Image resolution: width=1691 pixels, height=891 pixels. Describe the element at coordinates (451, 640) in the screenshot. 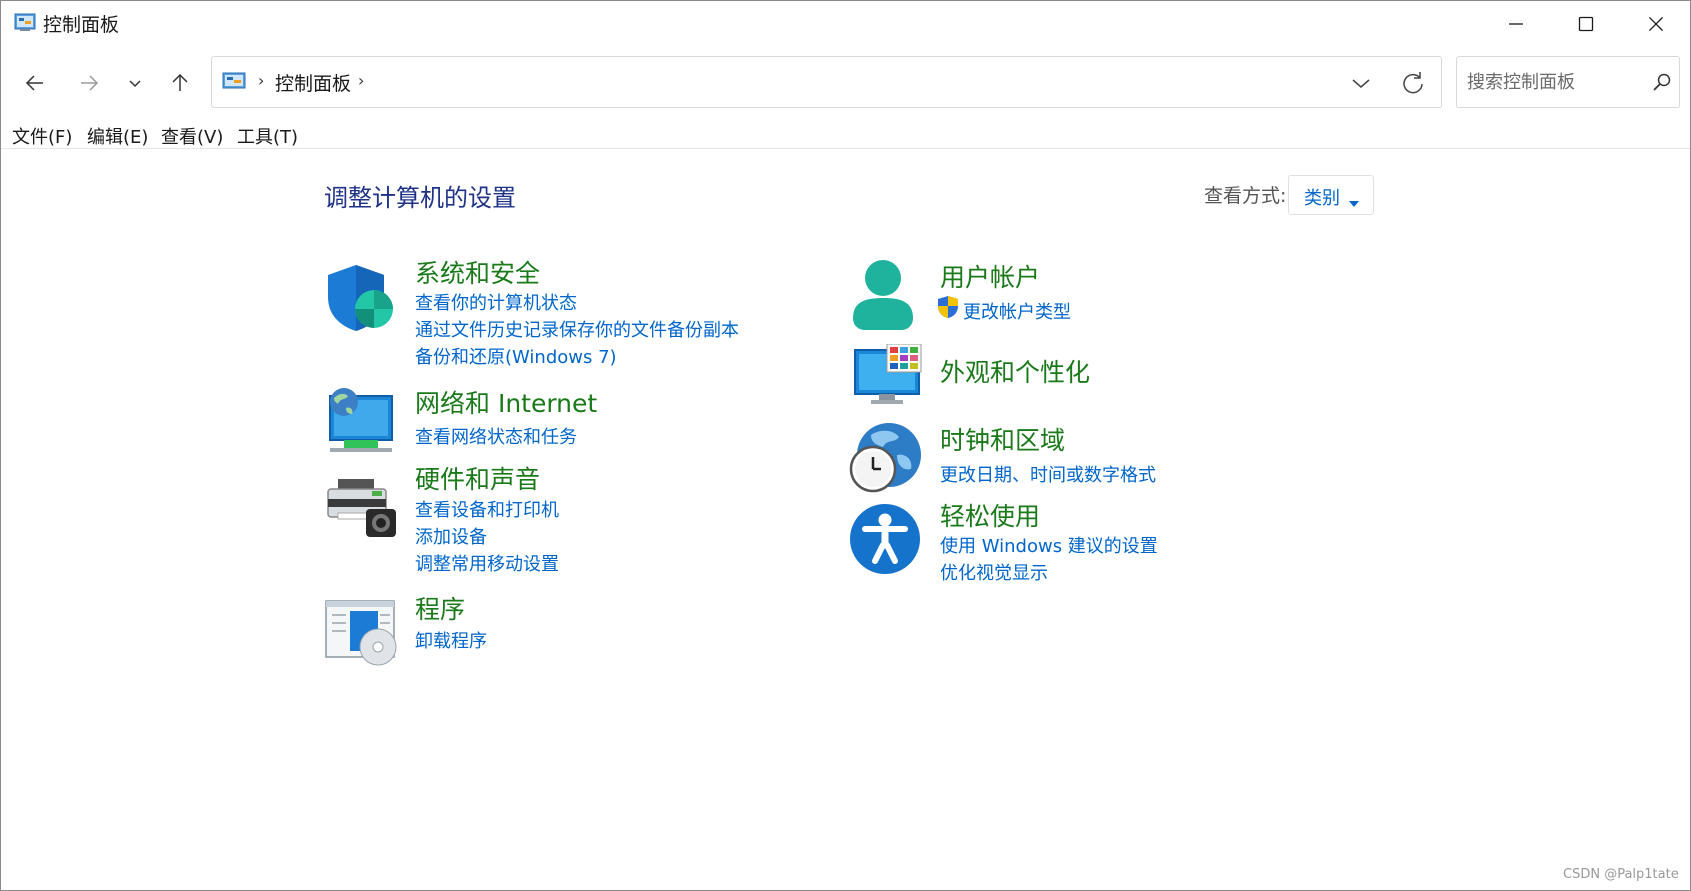

I see `link-uninstall-program: 卸载程序` at that location.